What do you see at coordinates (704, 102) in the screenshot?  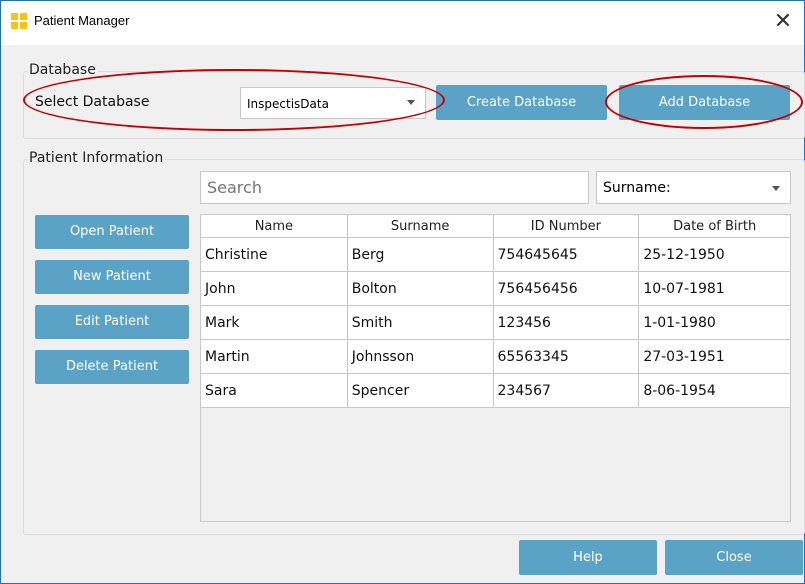 I see `add-database-button: Add Database` at bounding box center [704, 102].